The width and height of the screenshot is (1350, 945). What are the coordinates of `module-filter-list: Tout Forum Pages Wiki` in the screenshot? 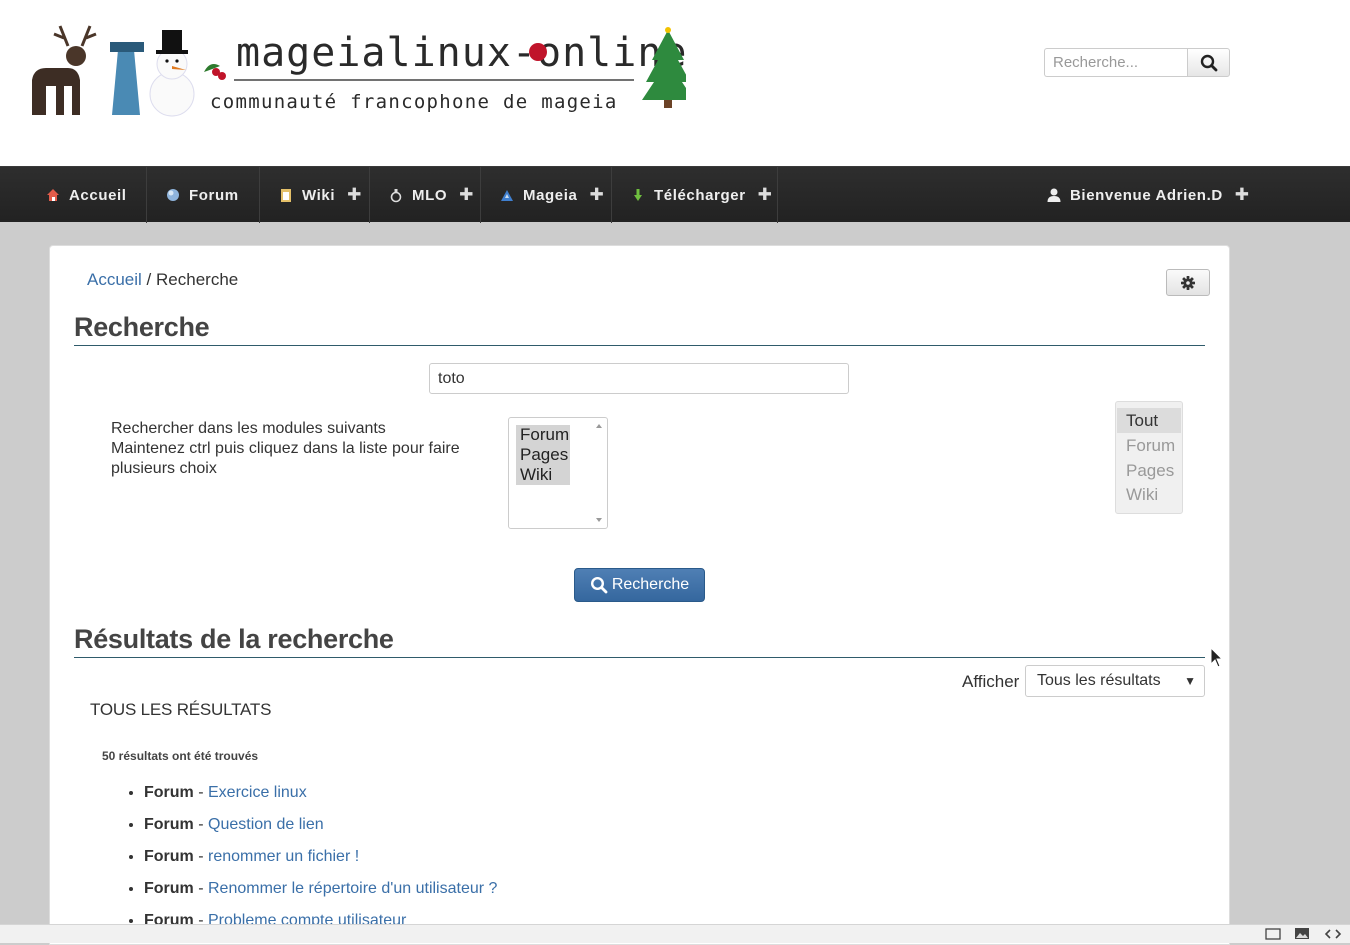 It's located at (1149, 457).